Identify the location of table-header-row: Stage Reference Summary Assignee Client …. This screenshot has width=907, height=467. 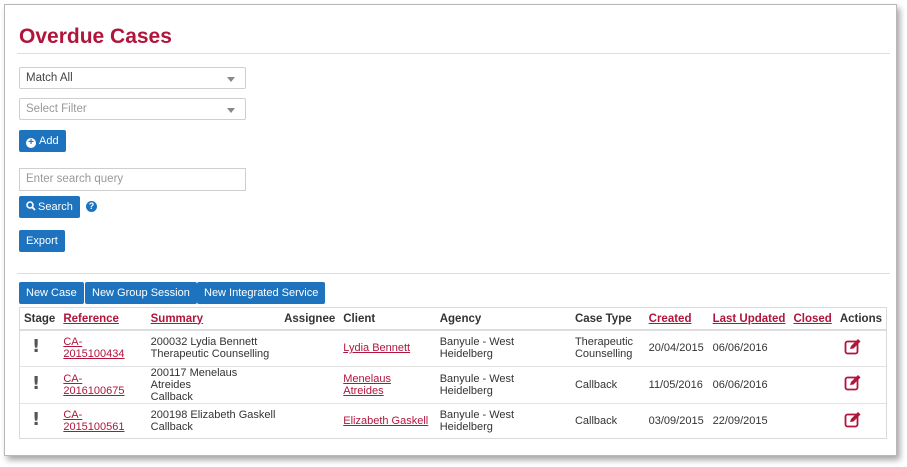
(453, 319).